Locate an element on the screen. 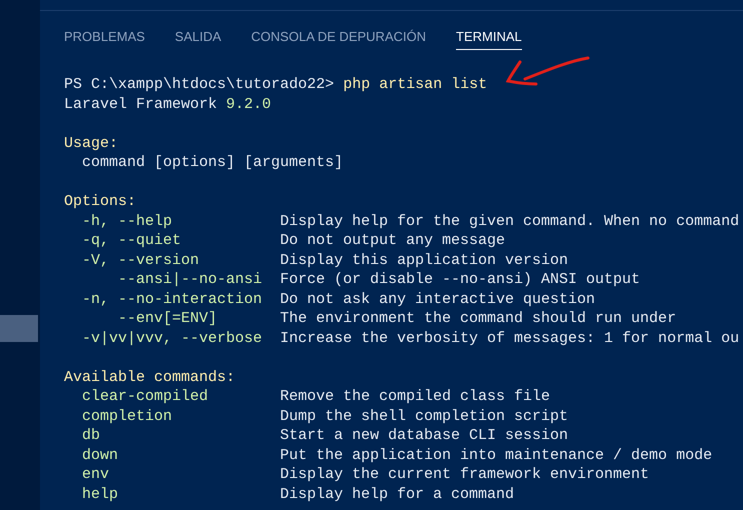 The width and height of the screenshot is (743, 510). command-description: Display the current framework environment is located at coordinates (465, 474).